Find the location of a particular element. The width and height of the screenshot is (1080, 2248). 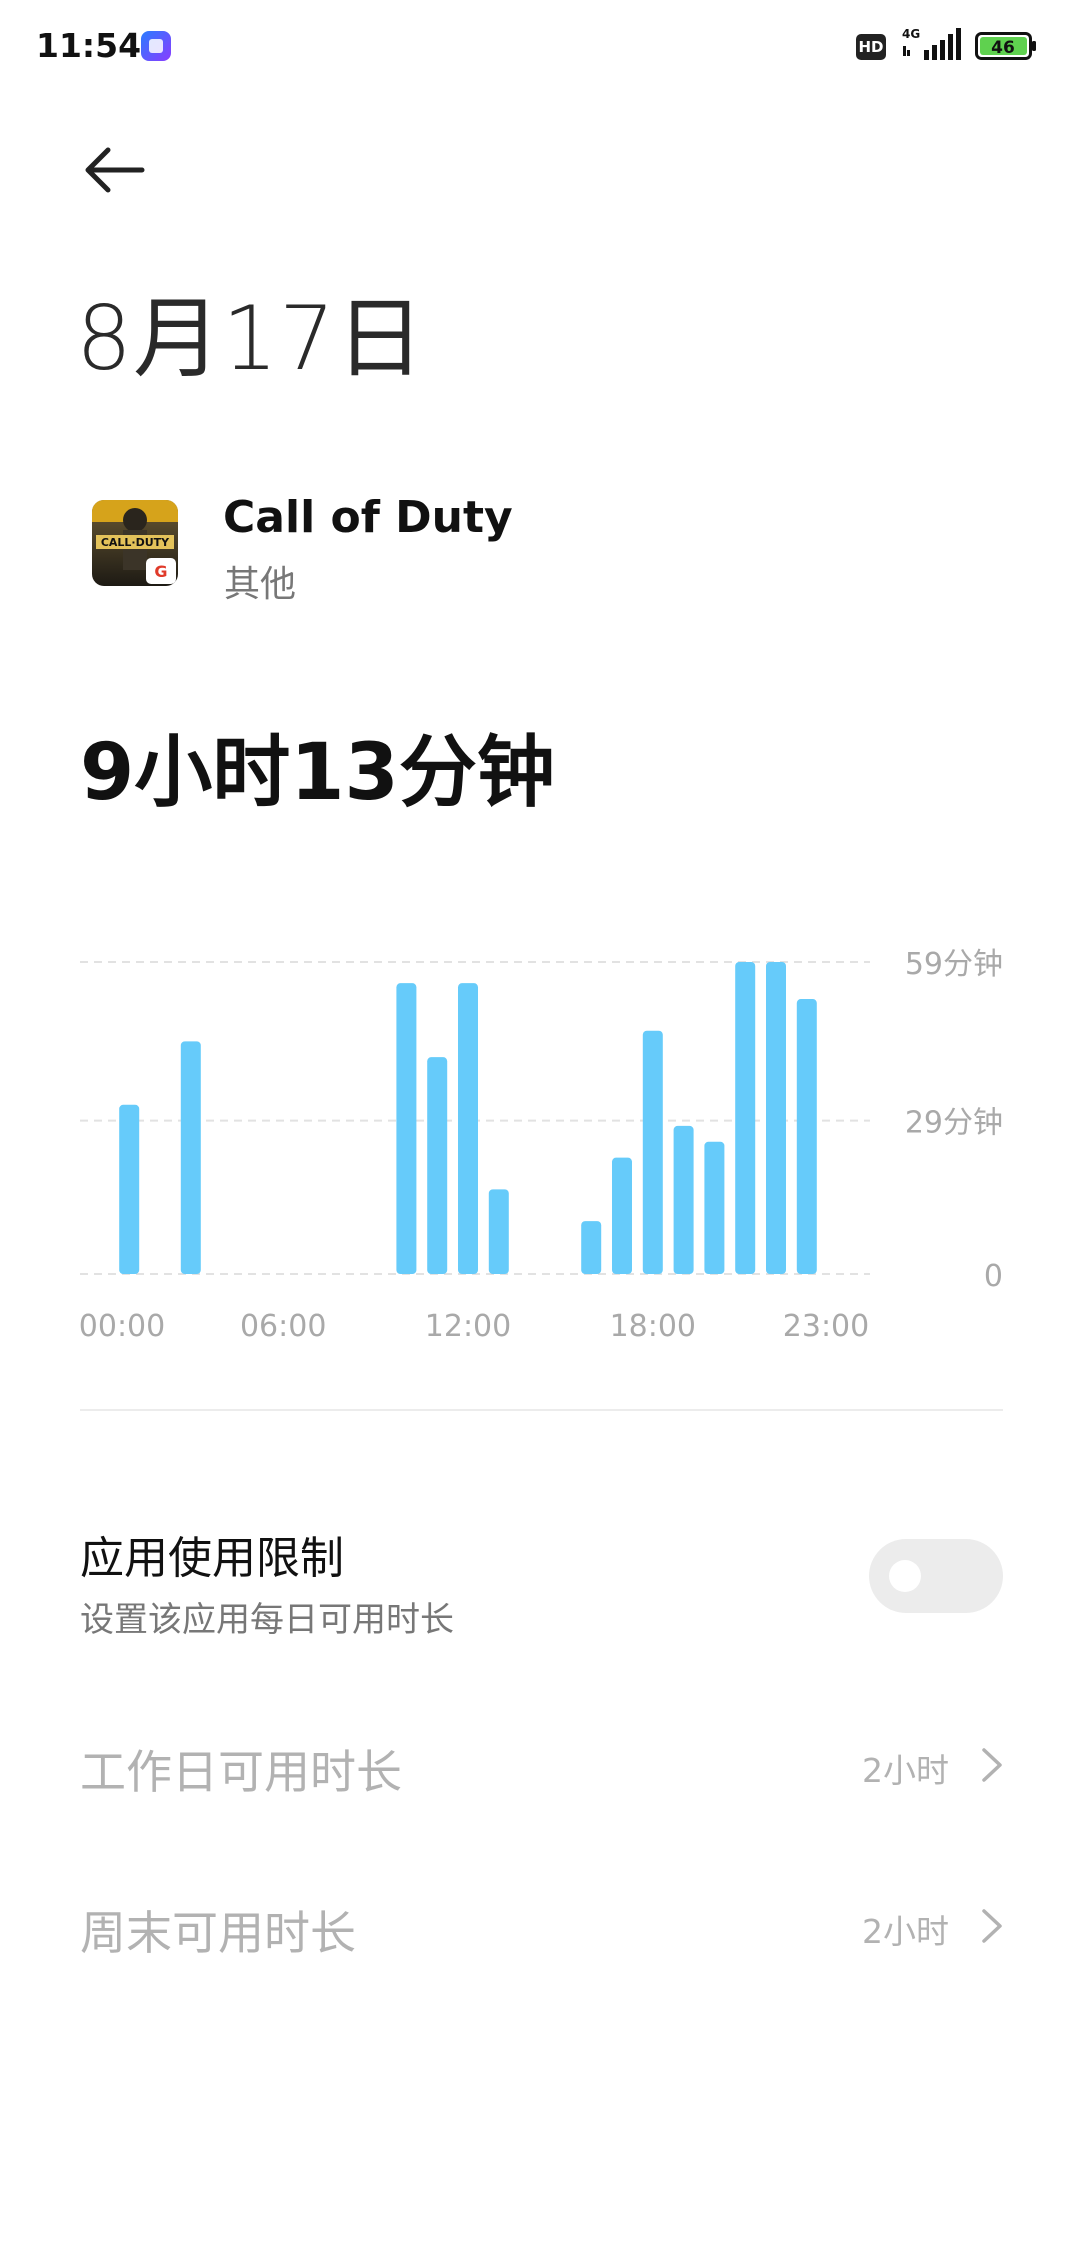

divider is located at coordinates (541, 1410).